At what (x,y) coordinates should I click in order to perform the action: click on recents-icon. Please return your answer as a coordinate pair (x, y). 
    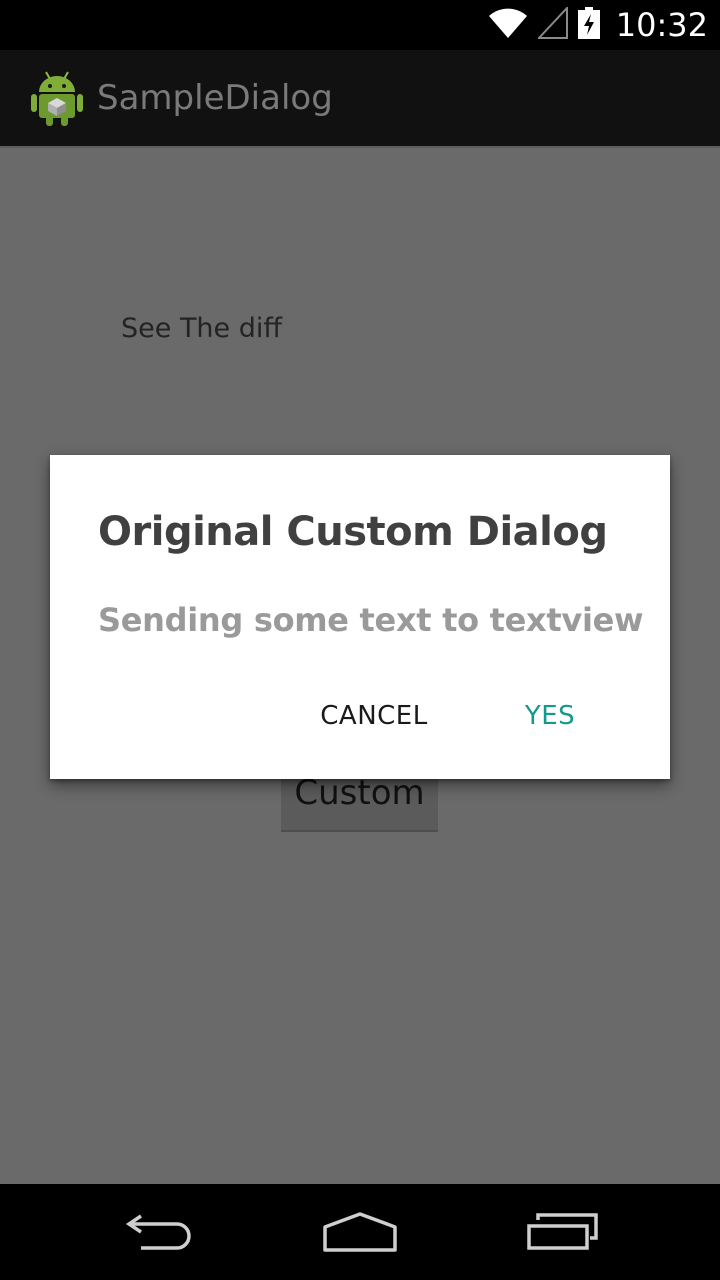
    Looking at the image, I should click on (562, 1234).